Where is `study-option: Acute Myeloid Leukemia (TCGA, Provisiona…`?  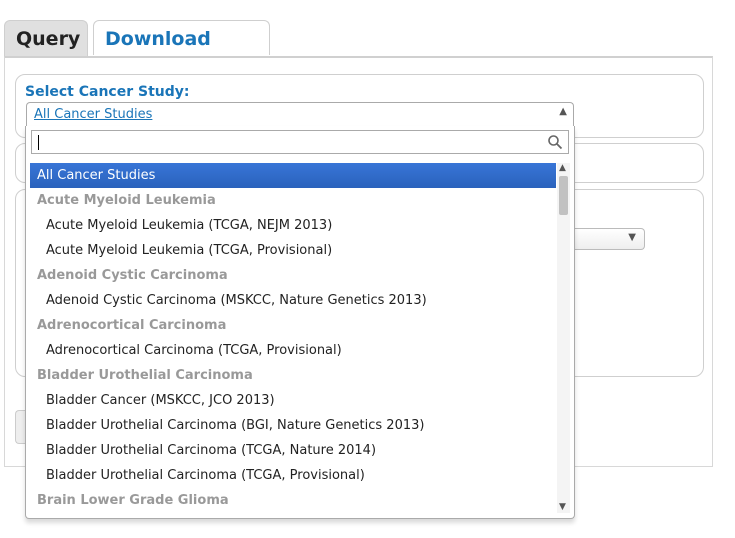
study-option: Acute Myeloid Leukemia (TCGA, Provisiona… is located at coordinates (293, 250).